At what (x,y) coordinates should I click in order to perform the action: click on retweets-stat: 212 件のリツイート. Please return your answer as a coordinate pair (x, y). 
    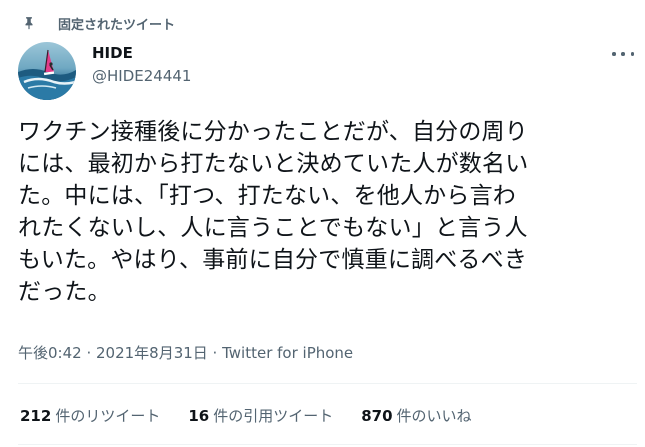
    Looking at the image, I should click on (90, 415).